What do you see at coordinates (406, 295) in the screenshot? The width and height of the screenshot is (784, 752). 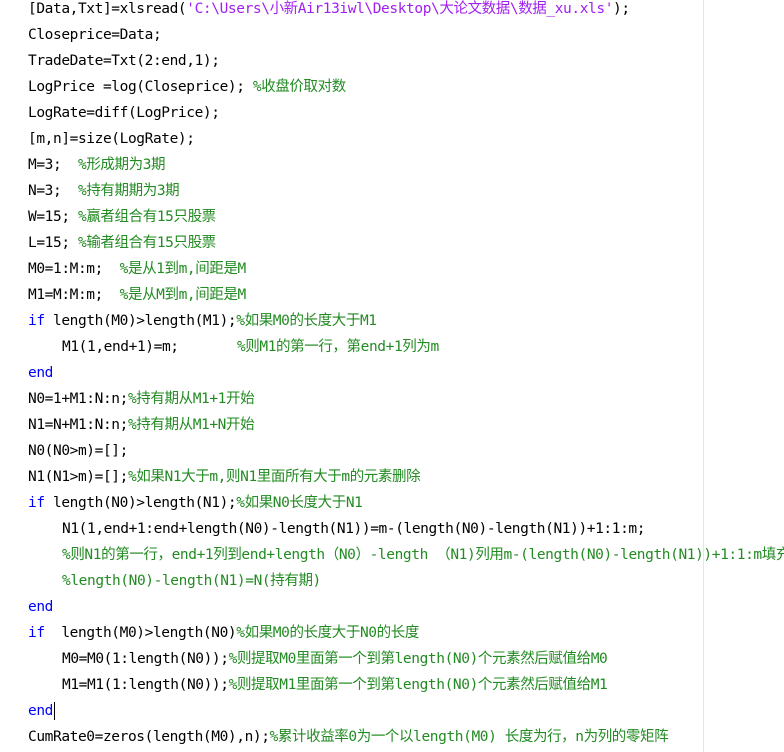 I see `code-line-12: M1=M:M:m; %是从M到m,间距是M` at bounding box center [406, 295].